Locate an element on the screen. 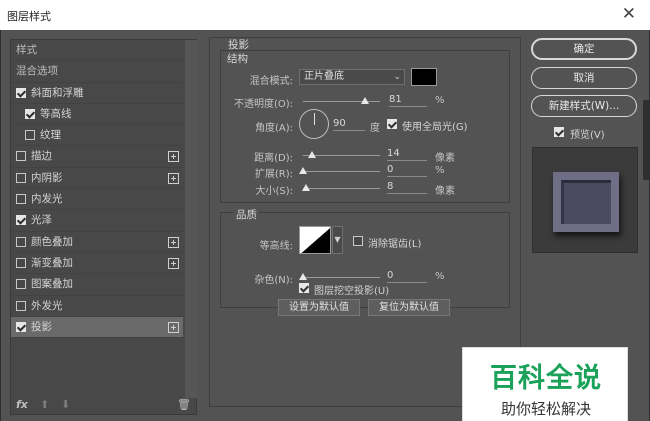 The image size is (650, 421). effects-item-pattern-overlay: 图案叠加 is located at coordinates (97, 285).